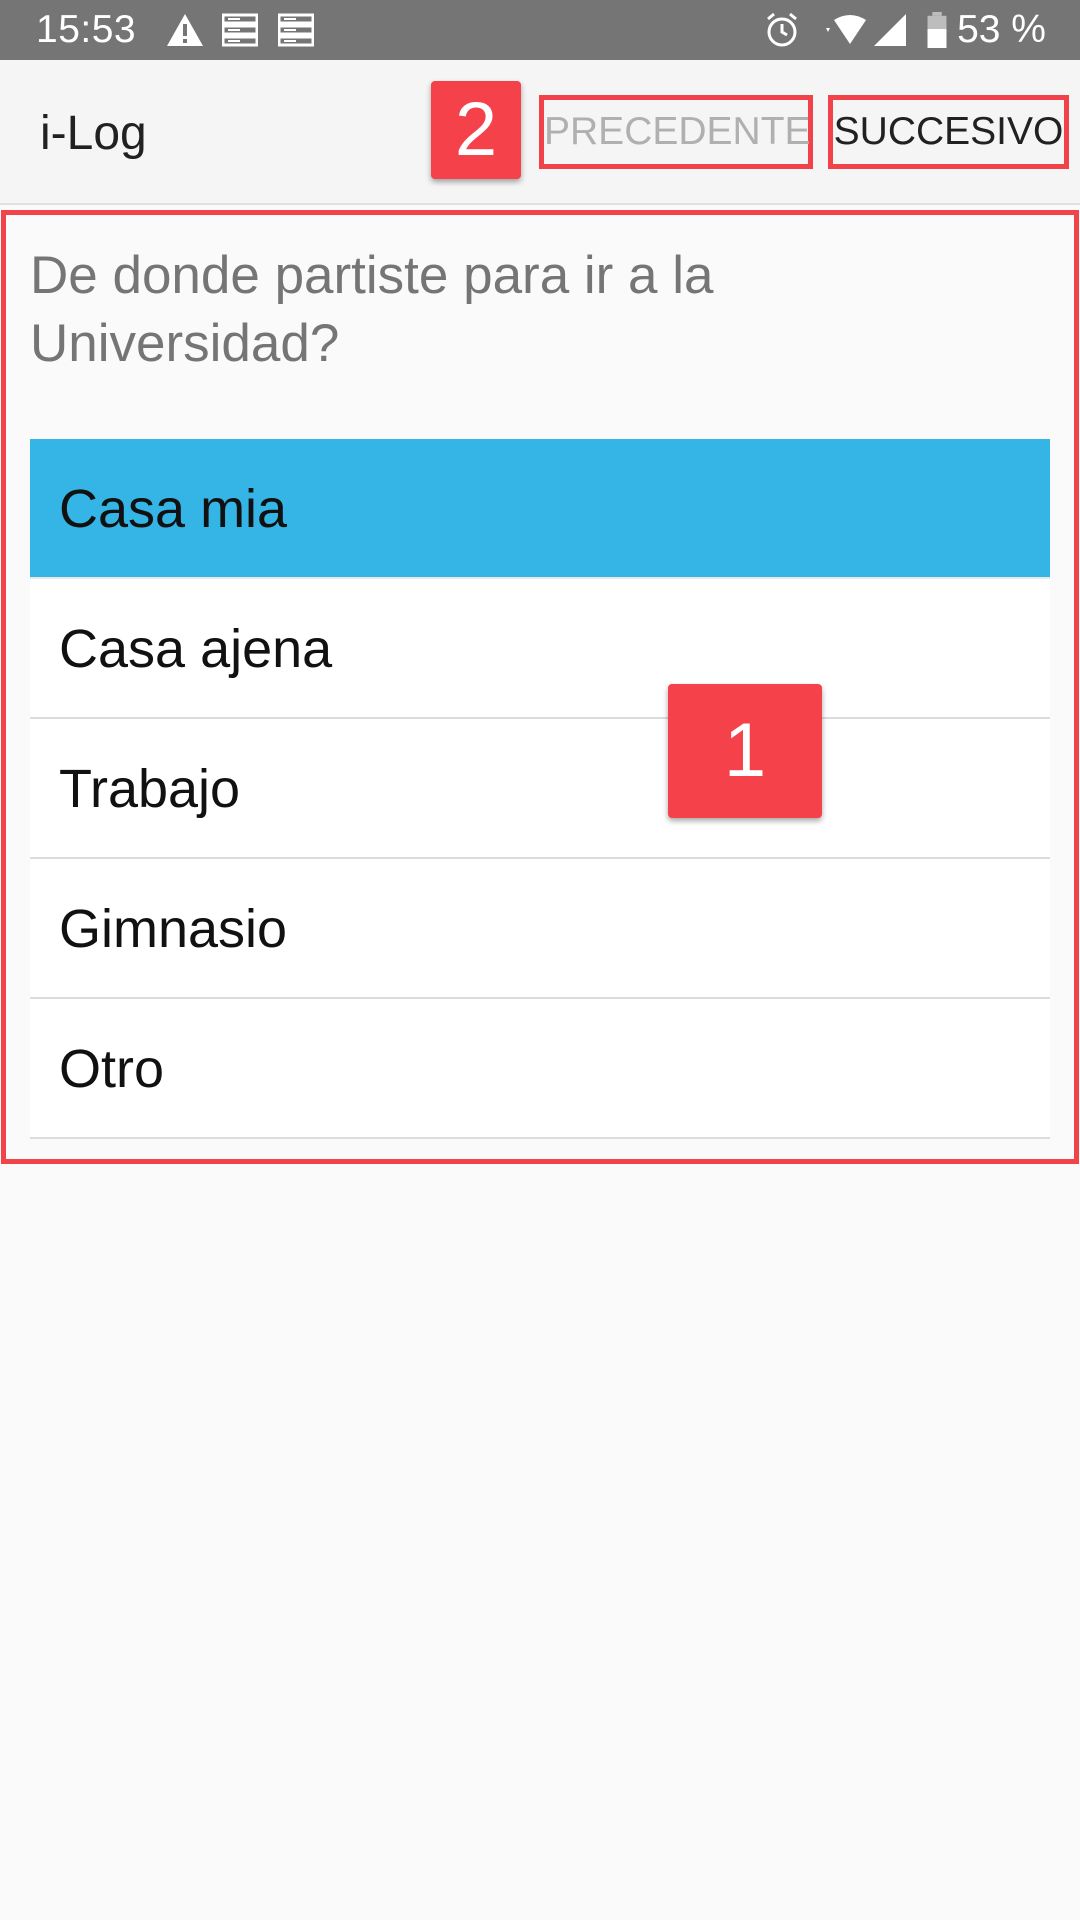  Describe the element at coordinates (540, 30) in the screenshot. I see `status-bar: 15:53 53 %` at that location.